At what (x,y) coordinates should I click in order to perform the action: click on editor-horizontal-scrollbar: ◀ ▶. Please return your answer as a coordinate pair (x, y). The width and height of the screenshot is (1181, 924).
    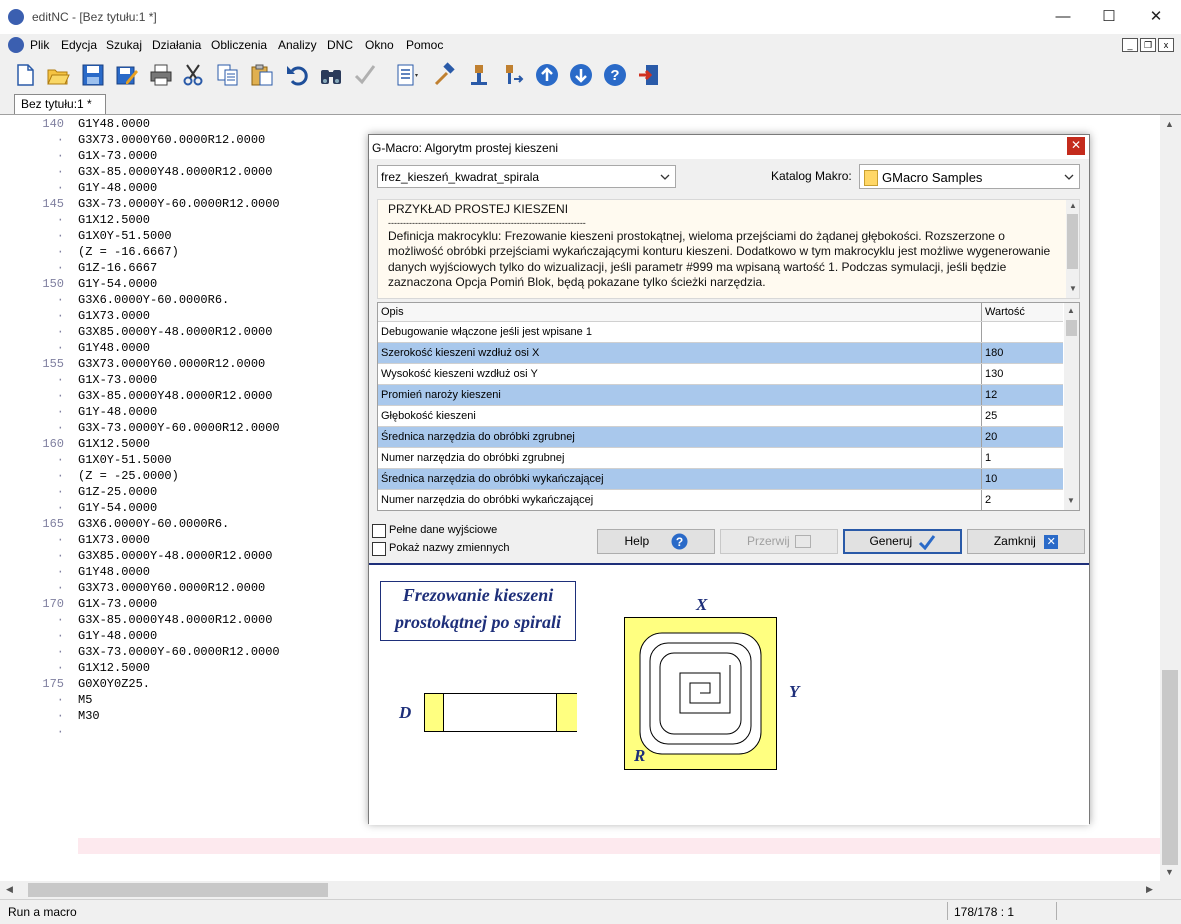
    Looking at the image, I should click on (580, 890).